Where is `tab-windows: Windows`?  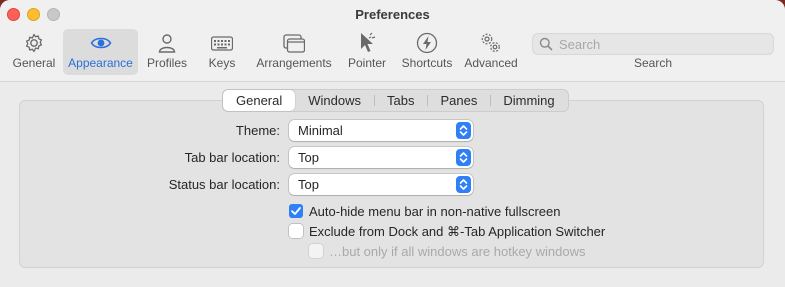
tab-windows: Windows is located at coordinates (334, 100).